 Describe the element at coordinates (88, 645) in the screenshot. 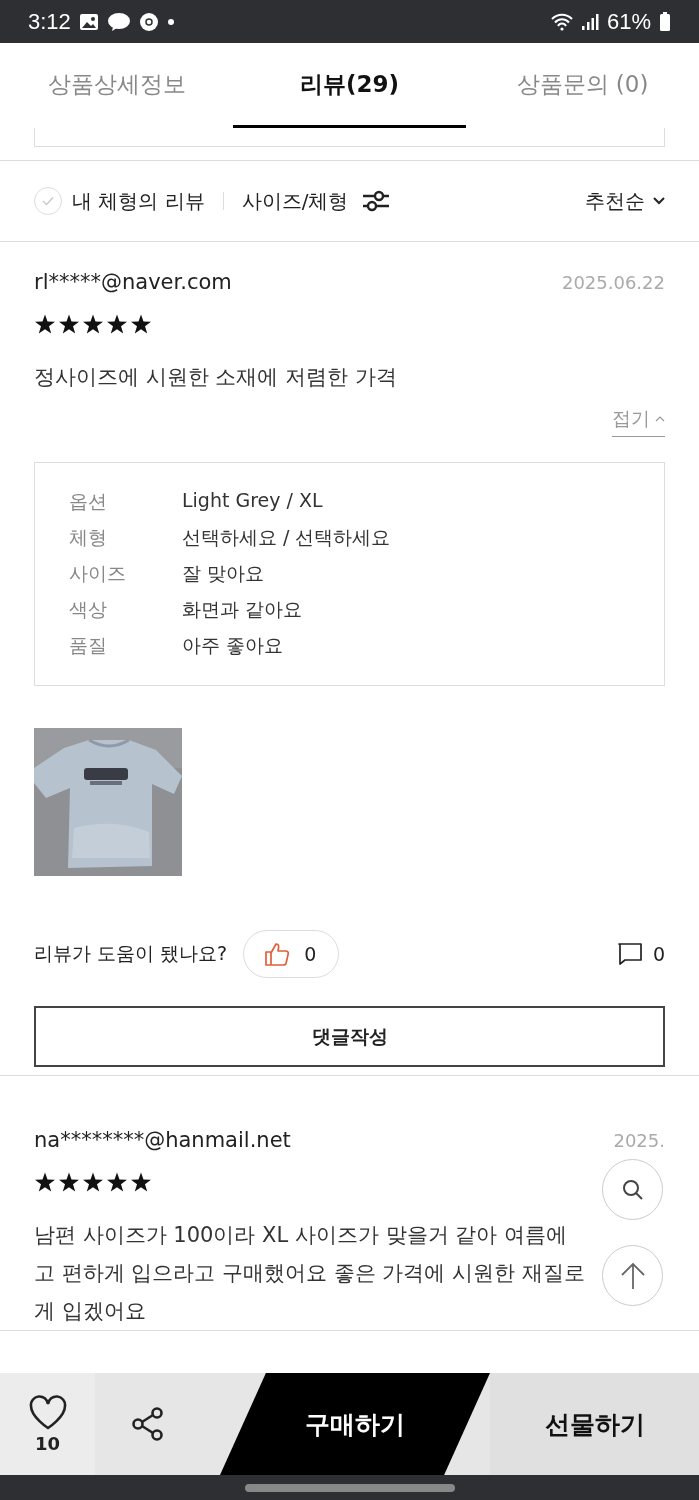

I see `detail-label: 품질` at that location.